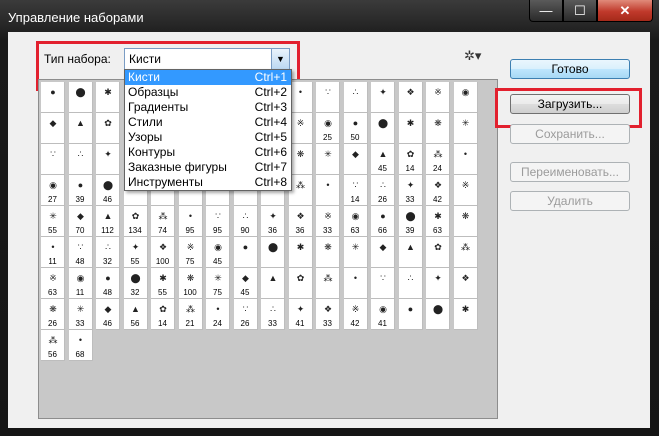 The image size is (659, 436). Describe the element at coordinates (245, 314) in the screenshot. I see `brush-preset: ∵ 26` at that location.